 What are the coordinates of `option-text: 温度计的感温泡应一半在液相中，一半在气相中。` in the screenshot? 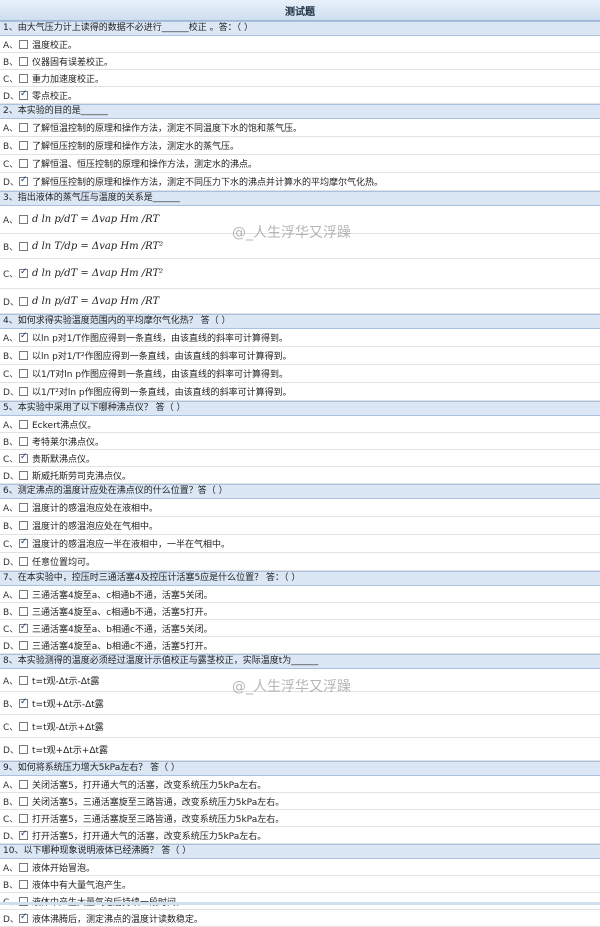 It's located at (131, 545).